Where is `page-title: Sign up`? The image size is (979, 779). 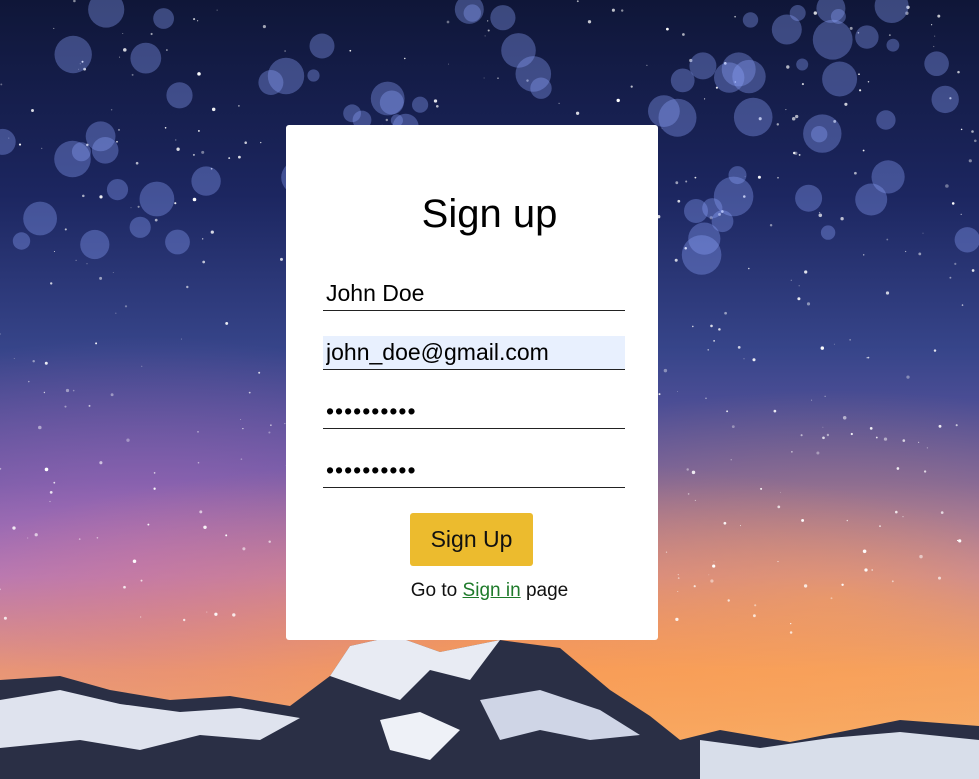 page-title: Sign up is located at coordinates (489, 214).